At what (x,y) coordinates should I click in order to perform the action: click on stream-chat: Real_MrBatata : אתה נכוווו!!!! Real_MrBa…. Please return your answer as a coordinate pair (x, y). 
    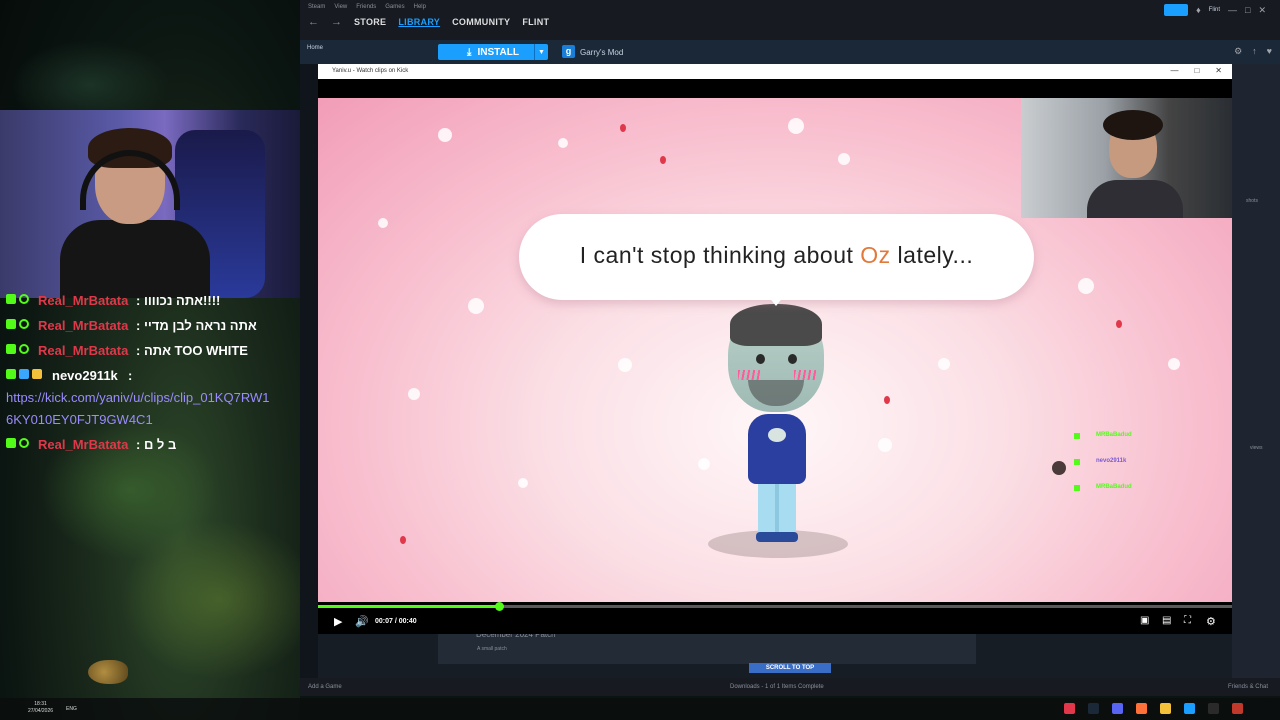
    Looking at the image, I should click on (150, 374).